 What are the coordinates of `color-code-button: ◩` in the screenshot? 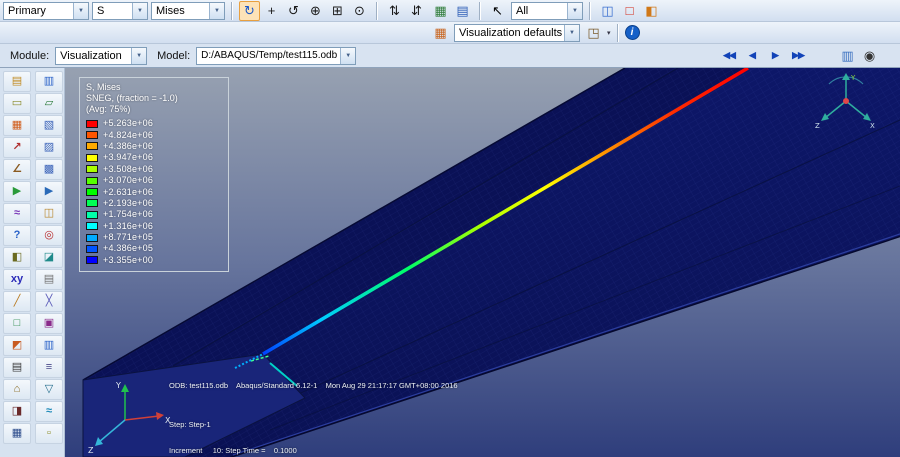 It's located at (17, 345).